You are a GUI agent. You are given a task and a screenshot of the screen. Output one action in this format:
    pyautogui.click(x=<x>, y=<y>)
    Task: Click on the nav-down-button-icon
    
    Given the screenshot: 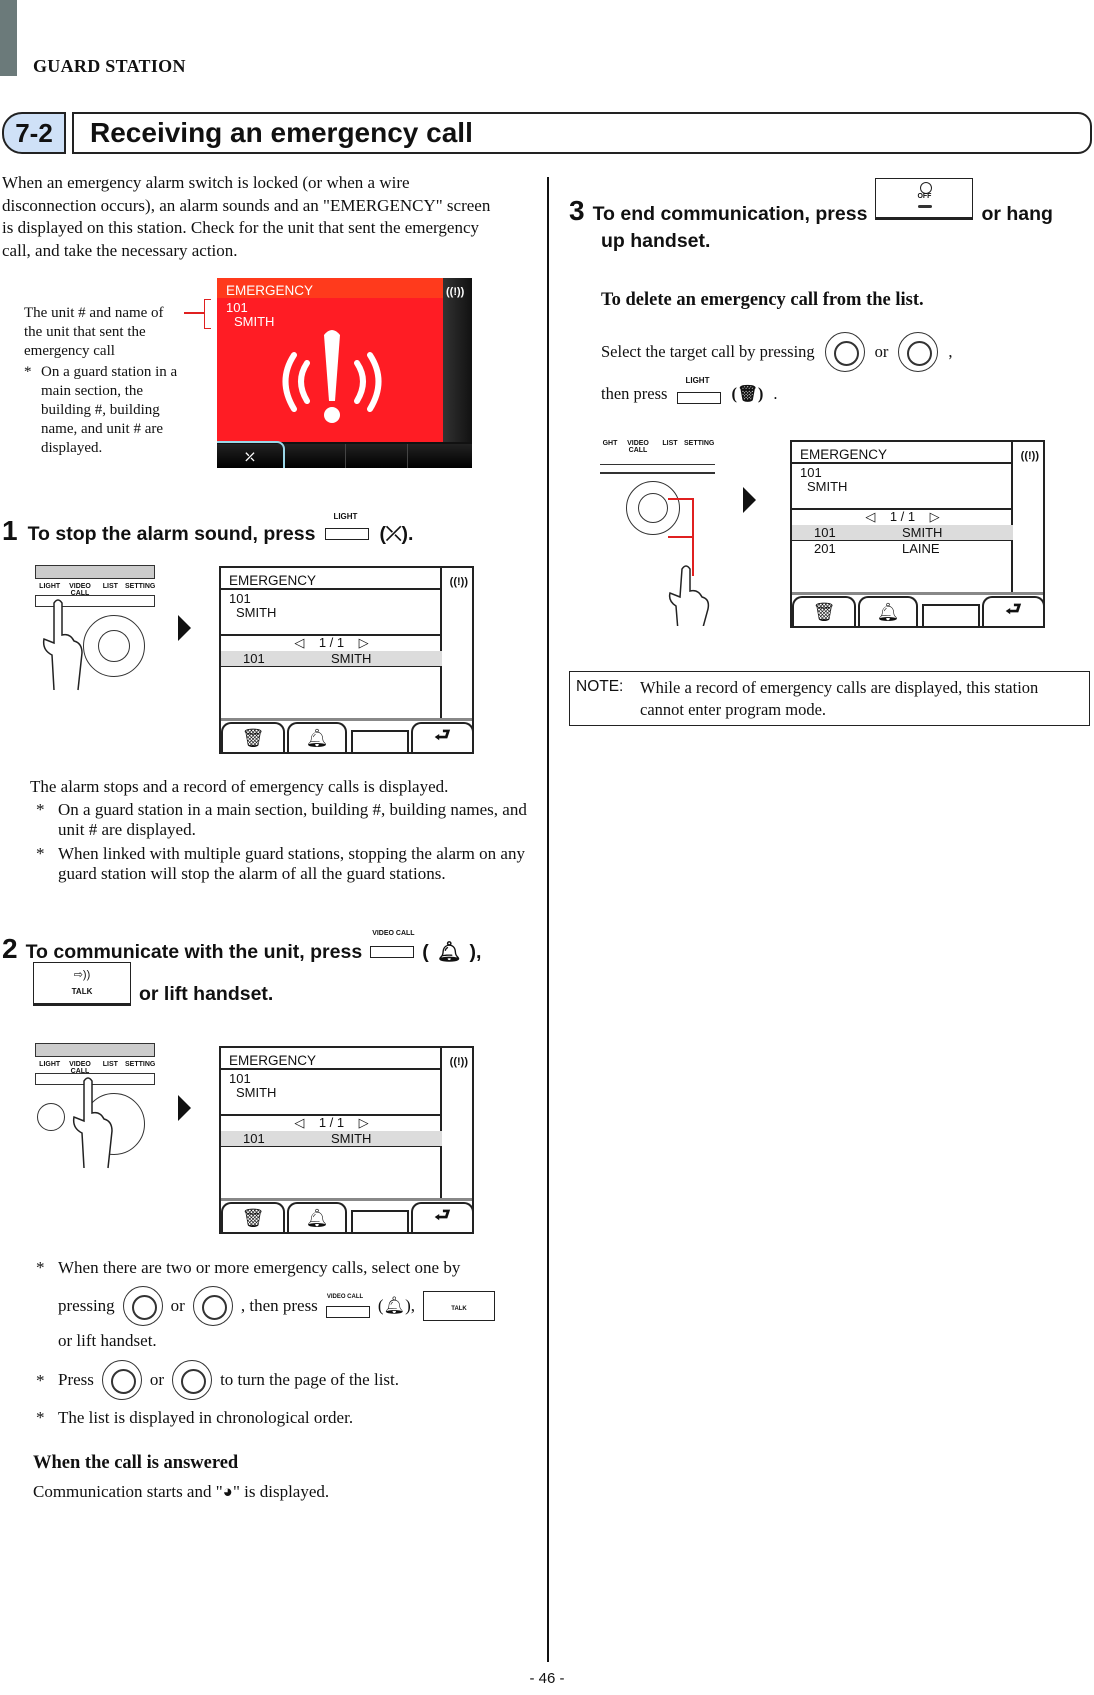 What is the action you would take?
    pyautogui.click(x=212, y=1306)
    